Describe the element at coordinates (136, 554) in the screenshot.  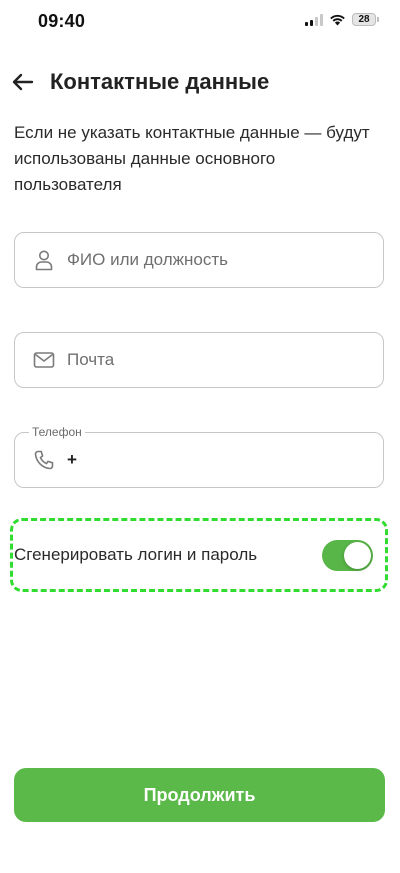
I see `generate-credentials-label: Сгенерировать логин и пароль` at that location.